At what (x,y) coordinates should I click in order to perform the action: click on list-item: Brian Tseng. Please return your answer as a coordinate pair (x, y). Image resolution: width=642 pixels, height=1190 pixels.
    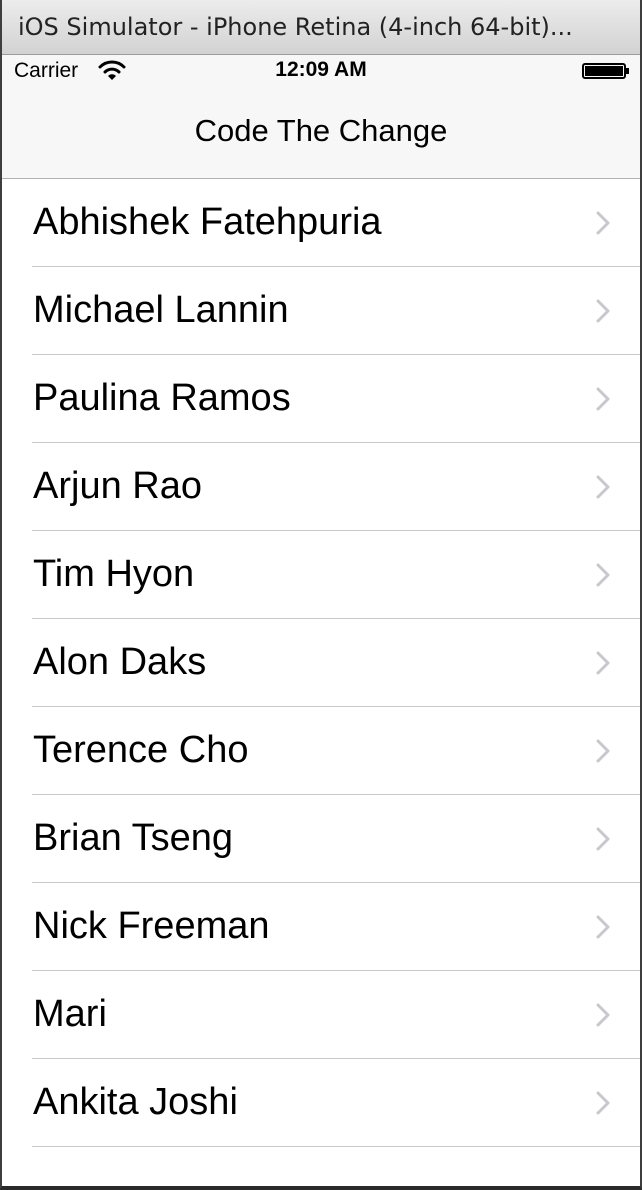
    Looking at the image, I should click on (321, 839).